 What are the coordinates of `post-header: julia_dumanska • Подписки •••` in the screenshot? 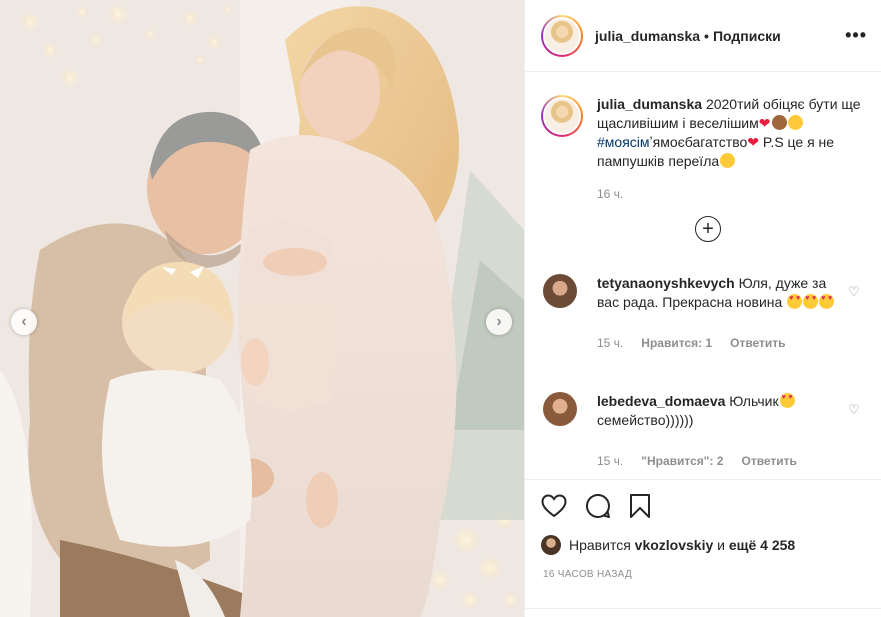 It's located at (703, 36).